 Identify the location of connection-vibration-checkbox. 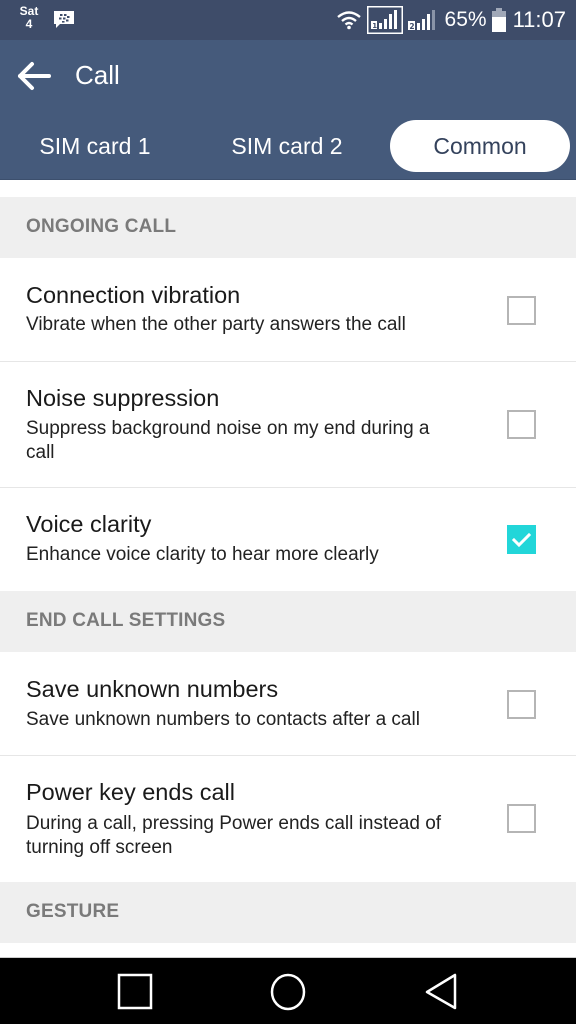
(521, 310).